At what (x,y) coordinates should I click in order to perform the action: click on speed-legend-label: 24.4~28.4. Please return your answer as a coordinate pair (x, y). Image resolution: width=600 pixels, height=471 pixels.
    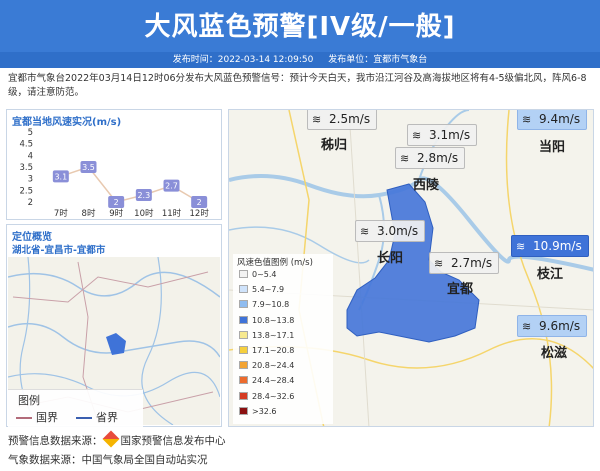
    Looking at the image, I should click on (273, 381).